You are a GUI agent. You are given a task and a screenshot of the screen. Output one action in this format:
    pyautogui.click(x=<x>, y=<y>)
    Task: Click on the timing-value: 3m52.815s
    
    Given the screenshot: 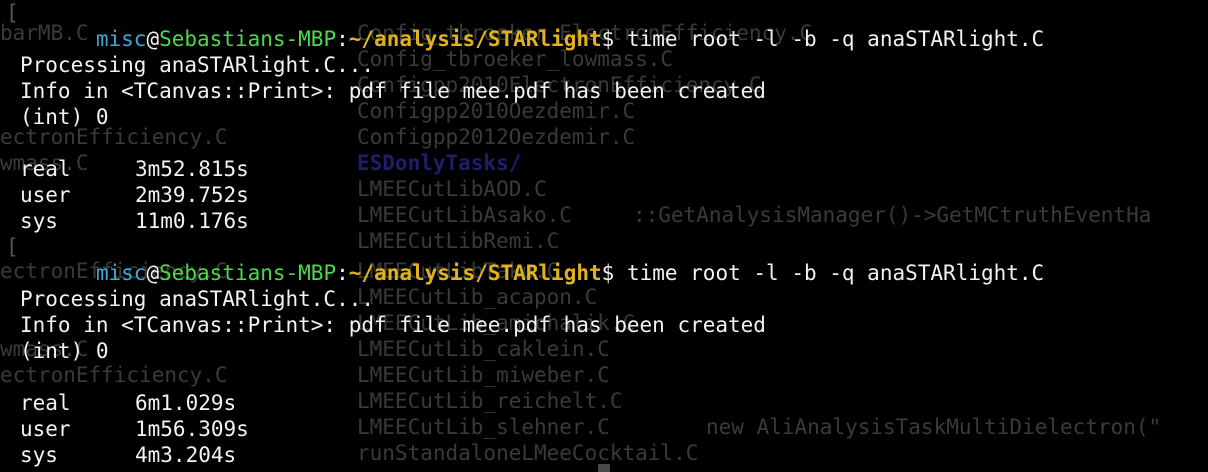 What is the action you would take?
    pyautogui.click(x=192, y=169)
    